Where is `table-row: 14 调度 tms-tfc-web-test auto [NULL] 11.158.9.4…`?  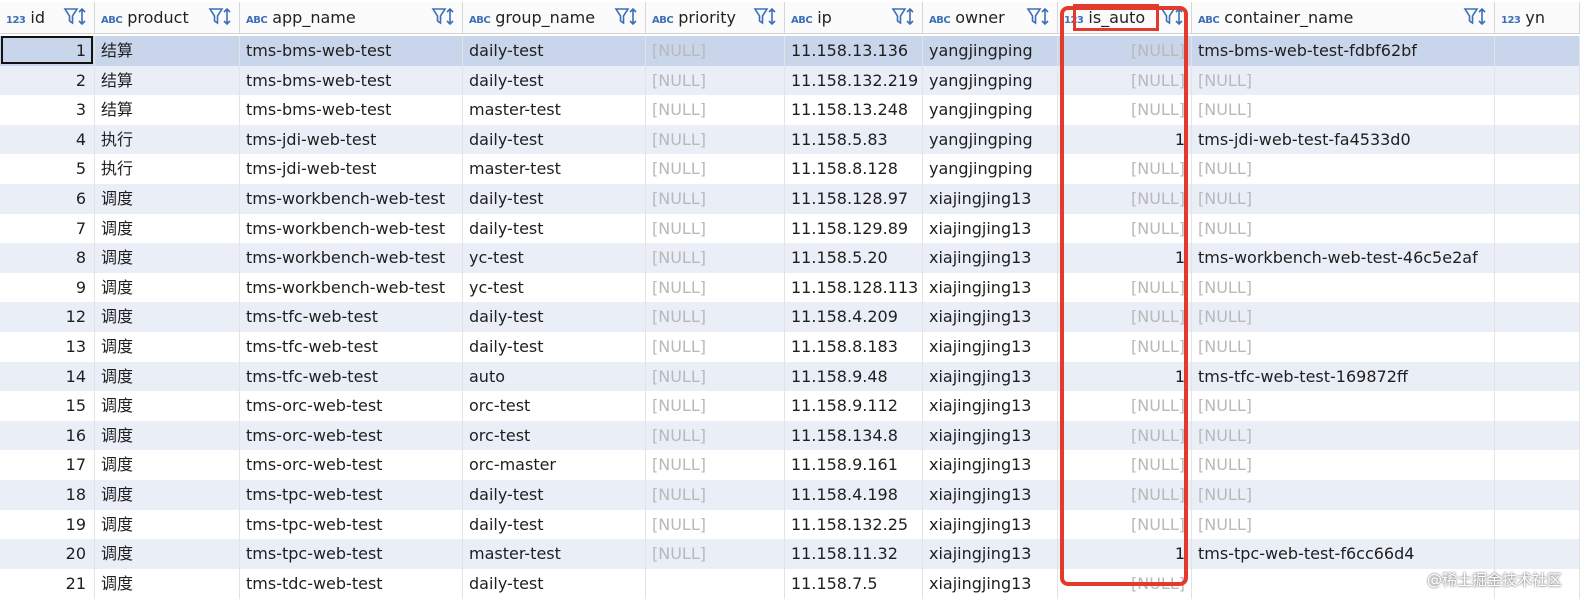
table-row: 14 调度 tms-tfc-web-test auto [NULL] 11.158.9.4… is located at coordinates (790, 376).